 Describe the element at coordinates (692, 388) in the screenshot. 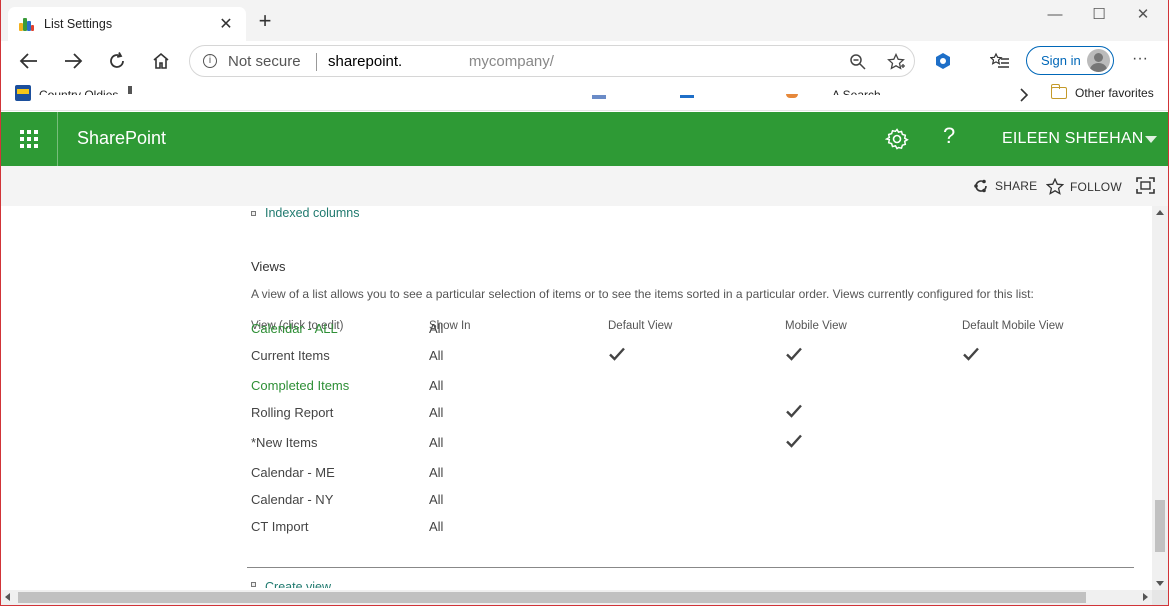

I see `table-row: Completed Items All` at that location.